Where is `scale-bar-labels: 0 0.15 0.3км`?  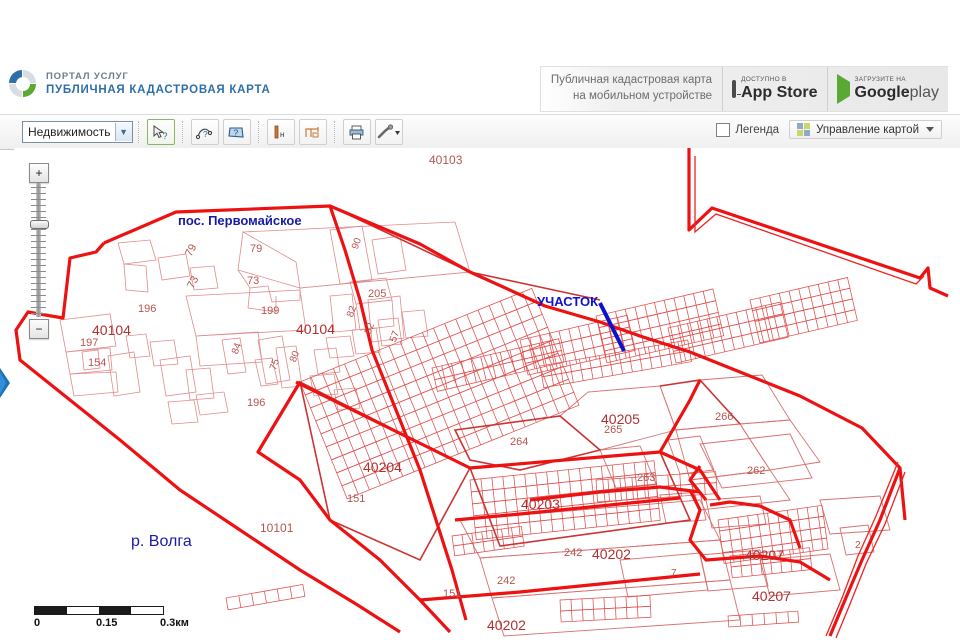 scale-bar-labels: 0 0.15 0.3км is located at coordinates (111, 624).